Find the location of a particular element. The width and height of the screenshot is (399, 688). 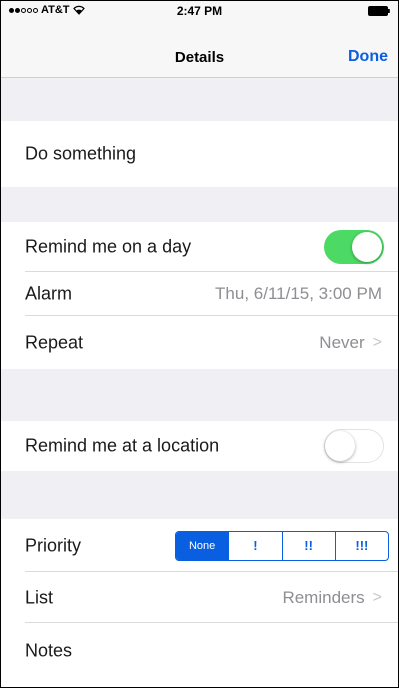

remind-day-toggle is located at coordinates (354, 247).